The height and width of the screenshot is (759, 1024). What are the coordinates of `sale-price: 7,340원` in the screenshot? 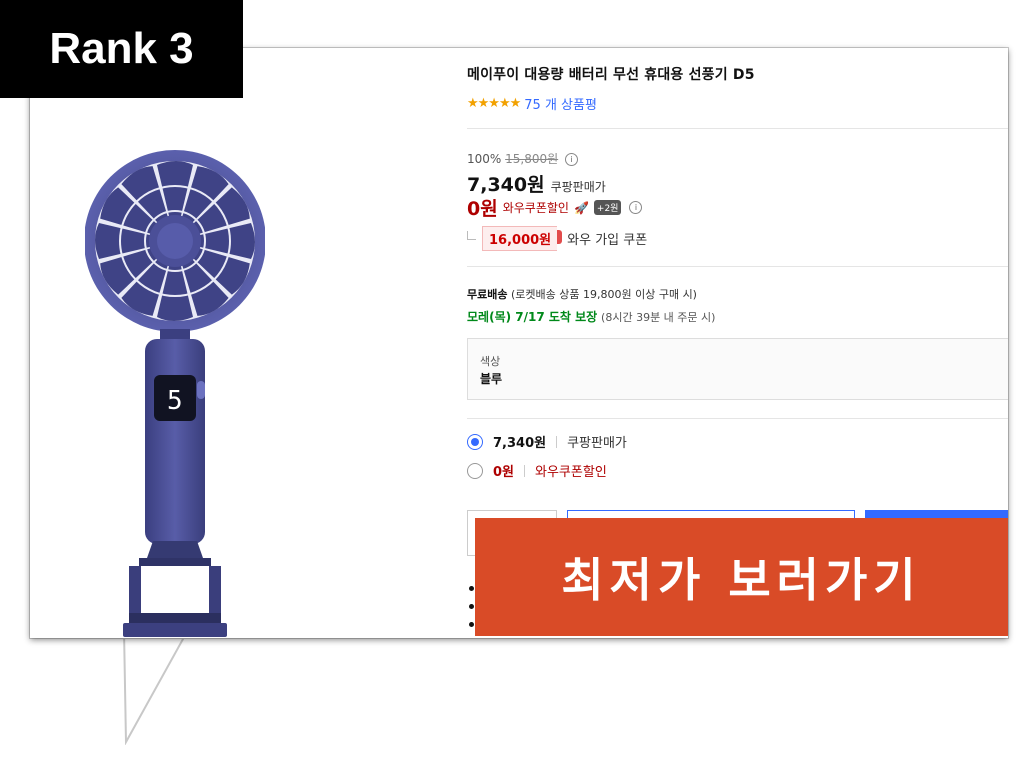 It's located at (506, 185).